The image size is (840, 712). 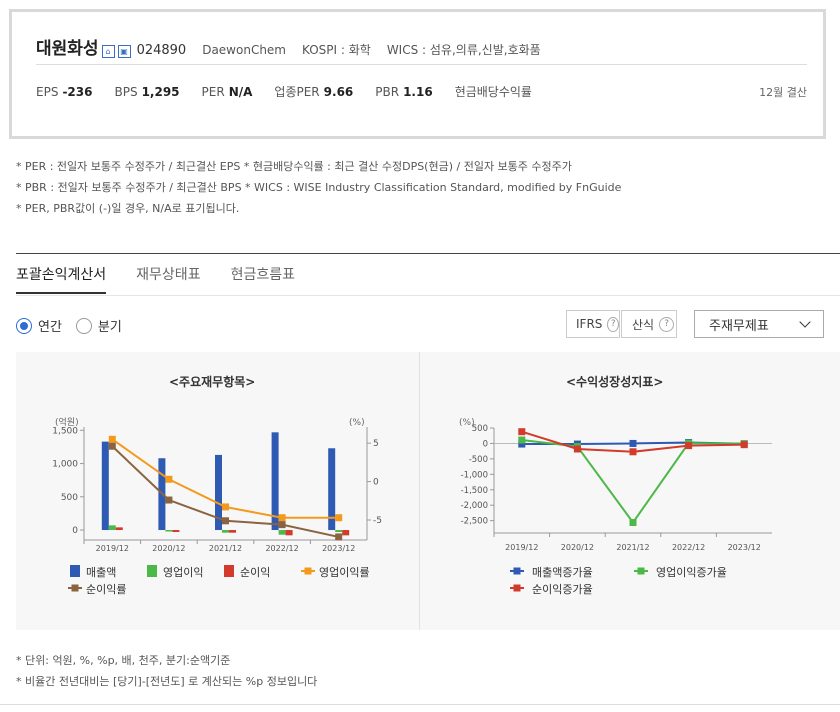 What do you see at coordinates (213, 92) in the screenshot?
I see `stat-label-per: PER` at bounding box center [213, 92].